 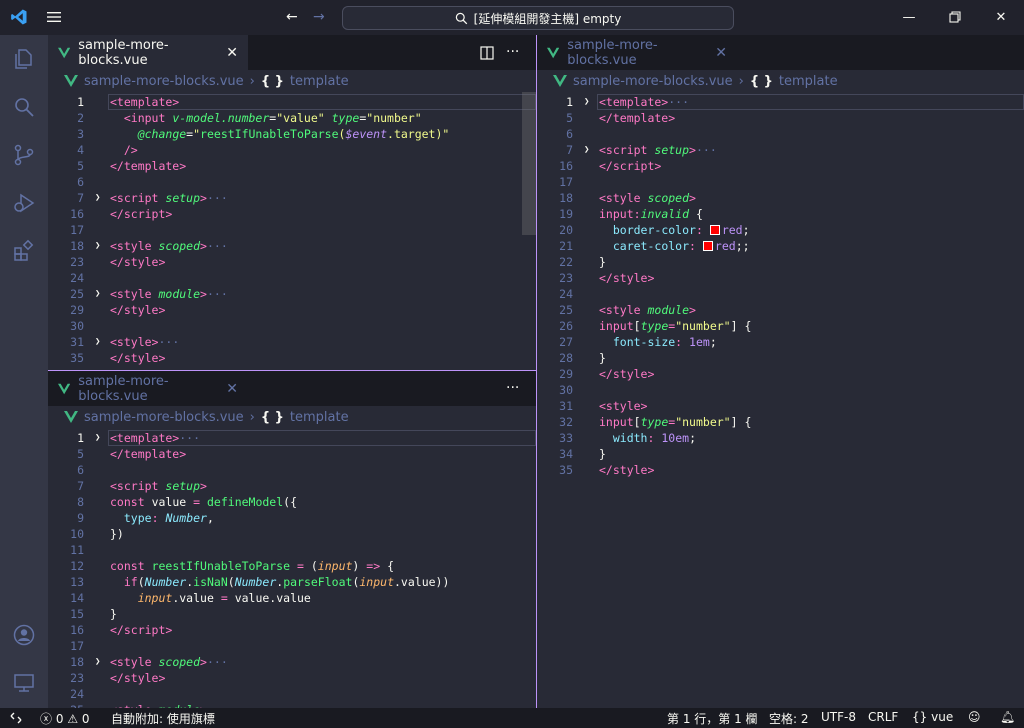 I want to click on source-control-icon, so click(x=24, y=155).